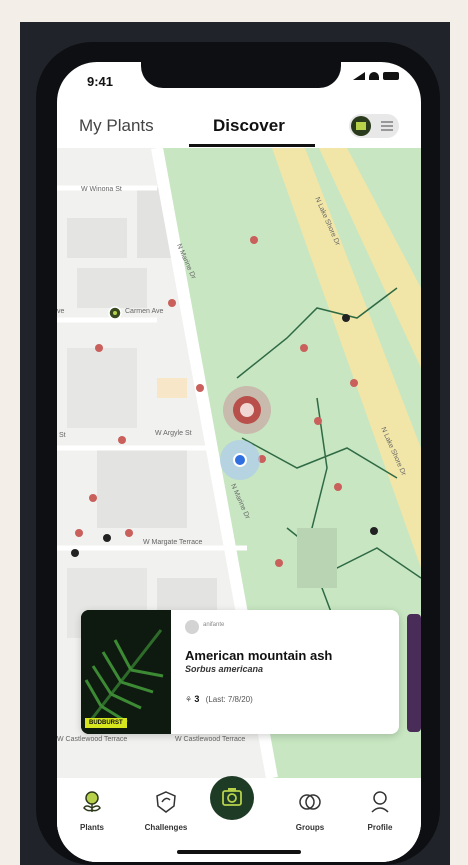 Image resolution: width=468 pixels, height=865 pixels. Describe the element at coordinates (92, 801) in the screenshot. I see `plants-icon` at that location.